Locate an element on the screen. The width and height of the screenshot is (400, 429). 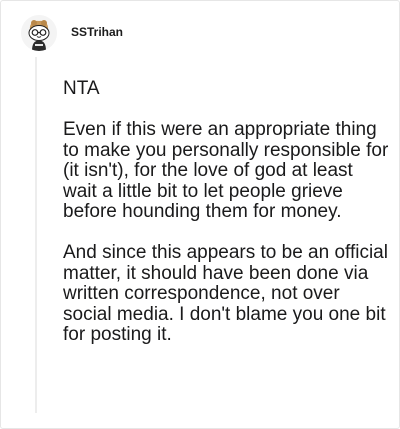
snoo-avatar-icon is located at coordinates (39, 33).